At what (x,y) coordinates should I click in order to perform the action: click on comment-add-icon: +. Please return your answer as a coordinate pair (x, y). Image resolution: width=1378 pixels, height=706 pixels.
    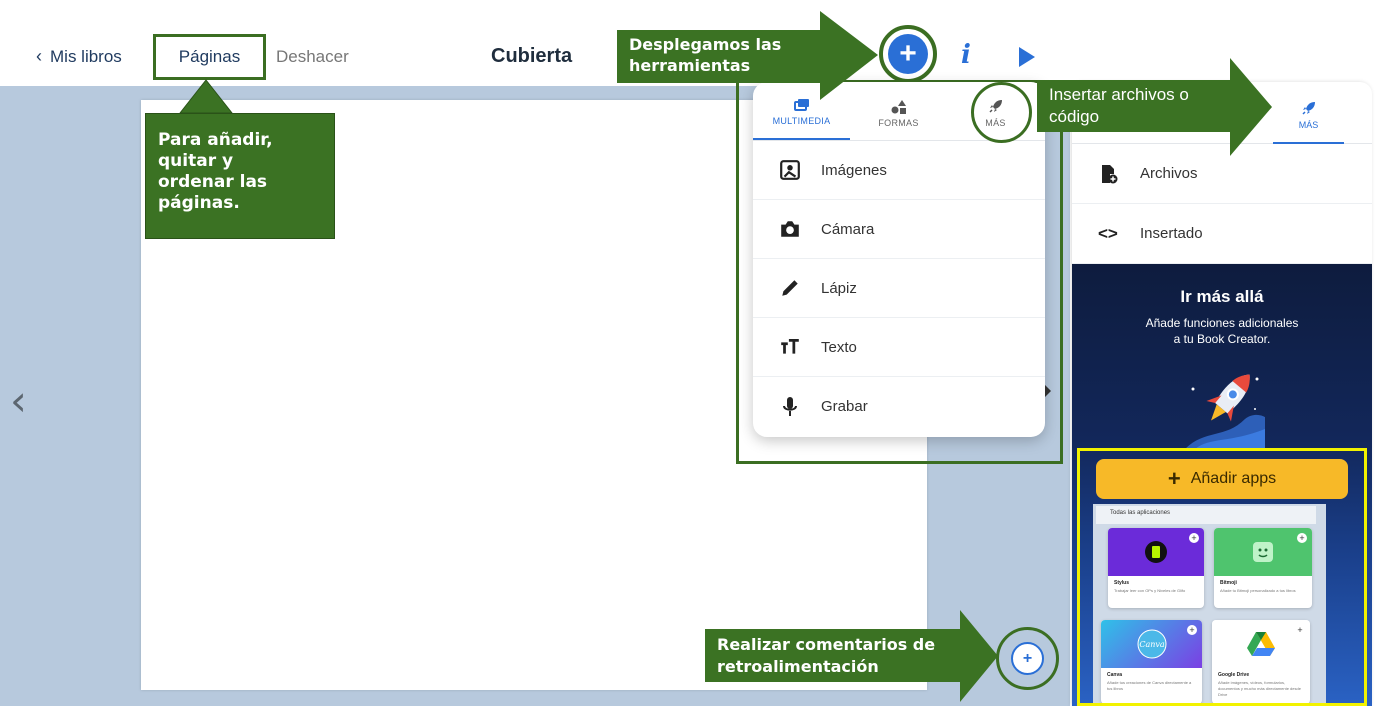
    Looking at the image, I should click on (1027, 658).